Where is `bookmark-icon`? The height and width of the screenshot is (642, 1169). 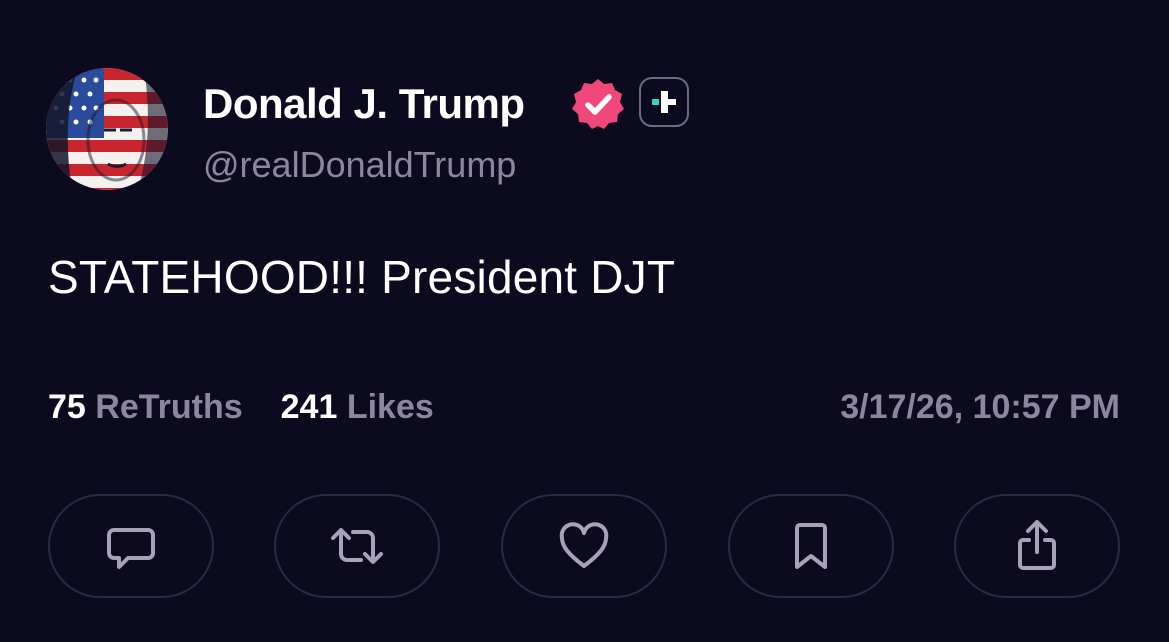
bookmark-icon is located at coordinates (811, 546).